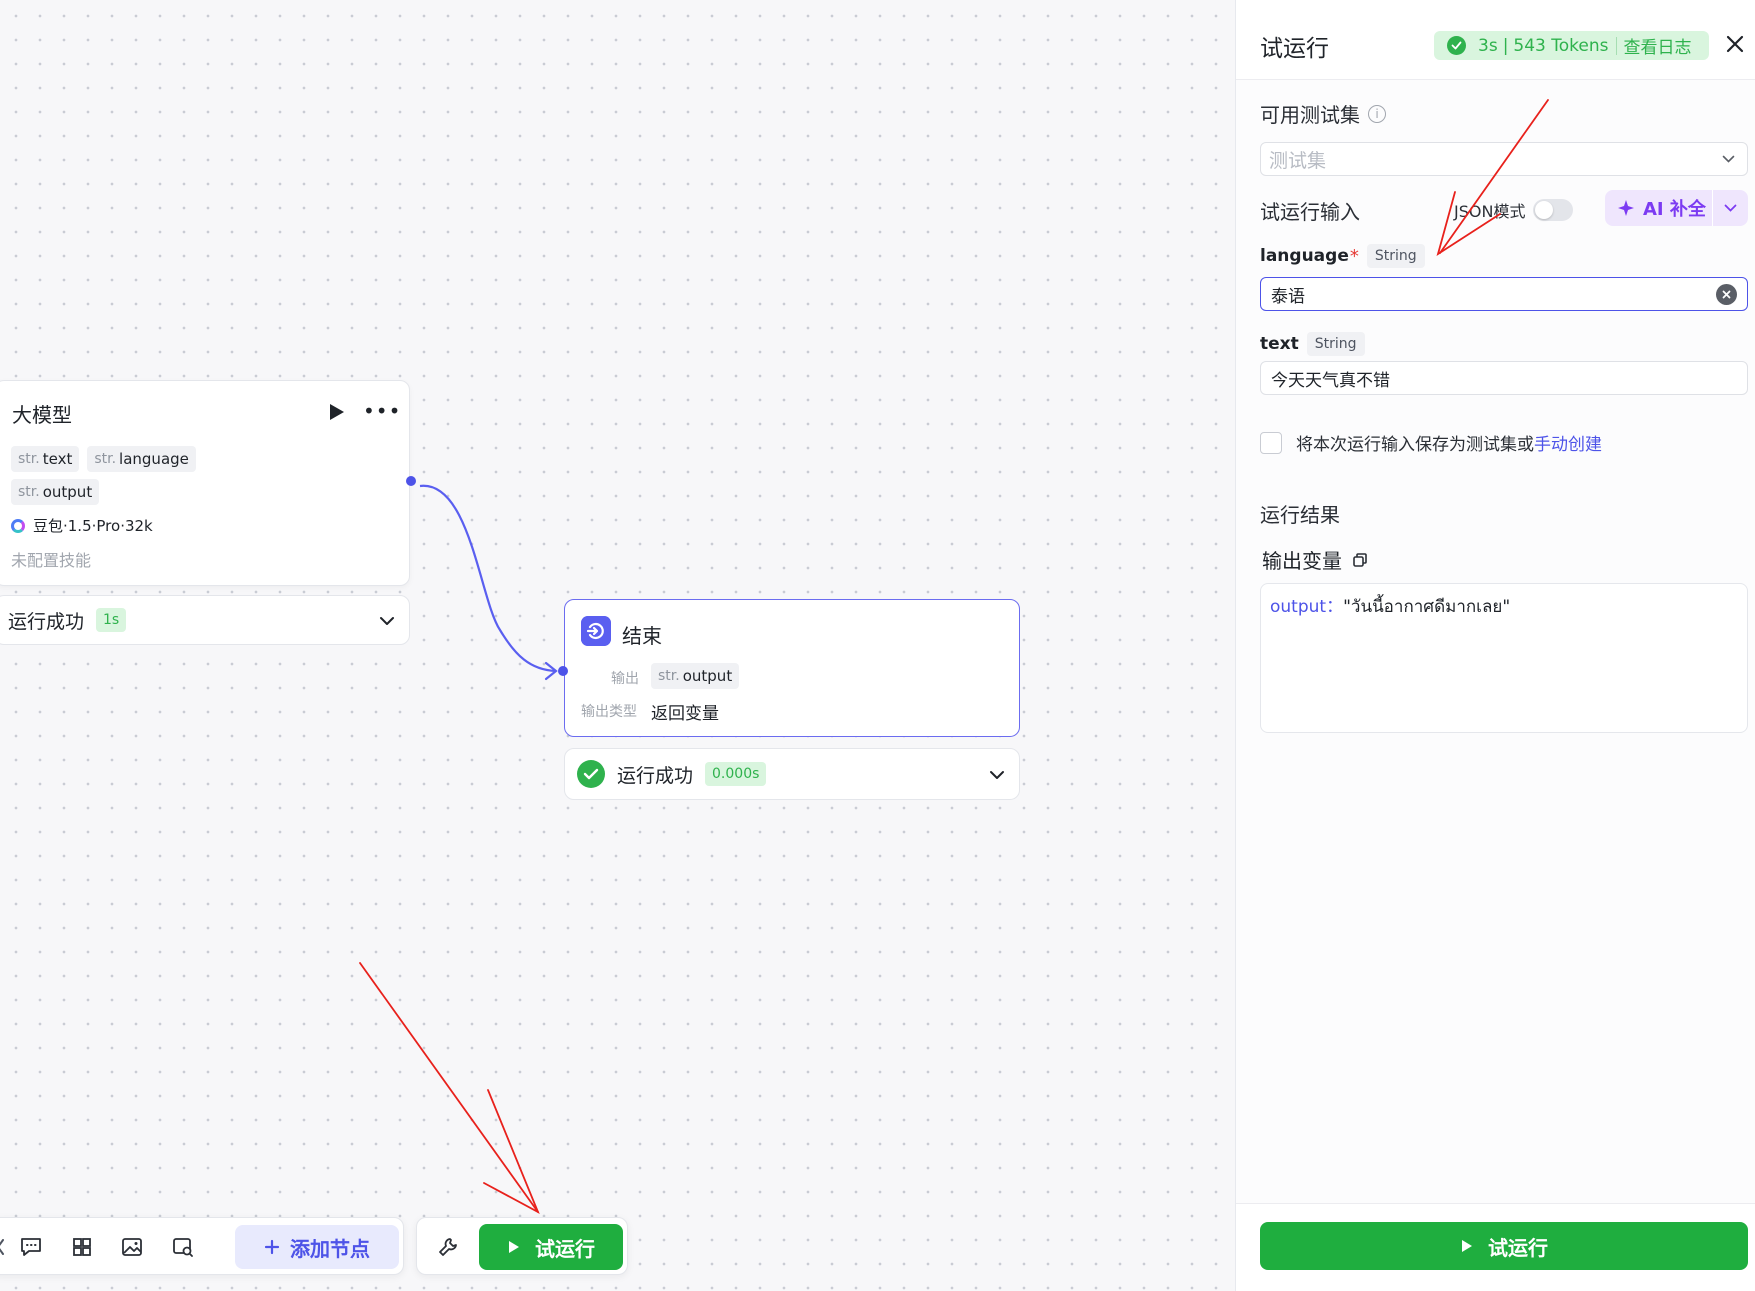  What do you see at coordinates (1504, 159) in the screenshot?
I see `dataset-select: 测试集` at bounding box center [1504, 159].